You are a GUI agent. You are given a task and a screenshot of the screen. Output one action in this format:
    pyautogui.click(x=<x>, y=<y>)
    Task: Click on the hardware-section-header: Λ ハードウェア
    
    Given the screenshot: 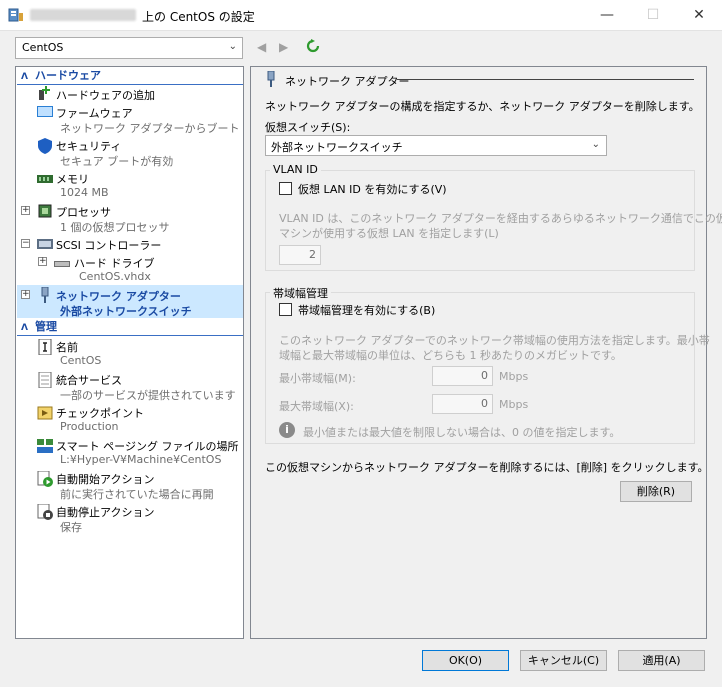 What is the action you would take?
    pyautogui.click(x=130, y=76)
    